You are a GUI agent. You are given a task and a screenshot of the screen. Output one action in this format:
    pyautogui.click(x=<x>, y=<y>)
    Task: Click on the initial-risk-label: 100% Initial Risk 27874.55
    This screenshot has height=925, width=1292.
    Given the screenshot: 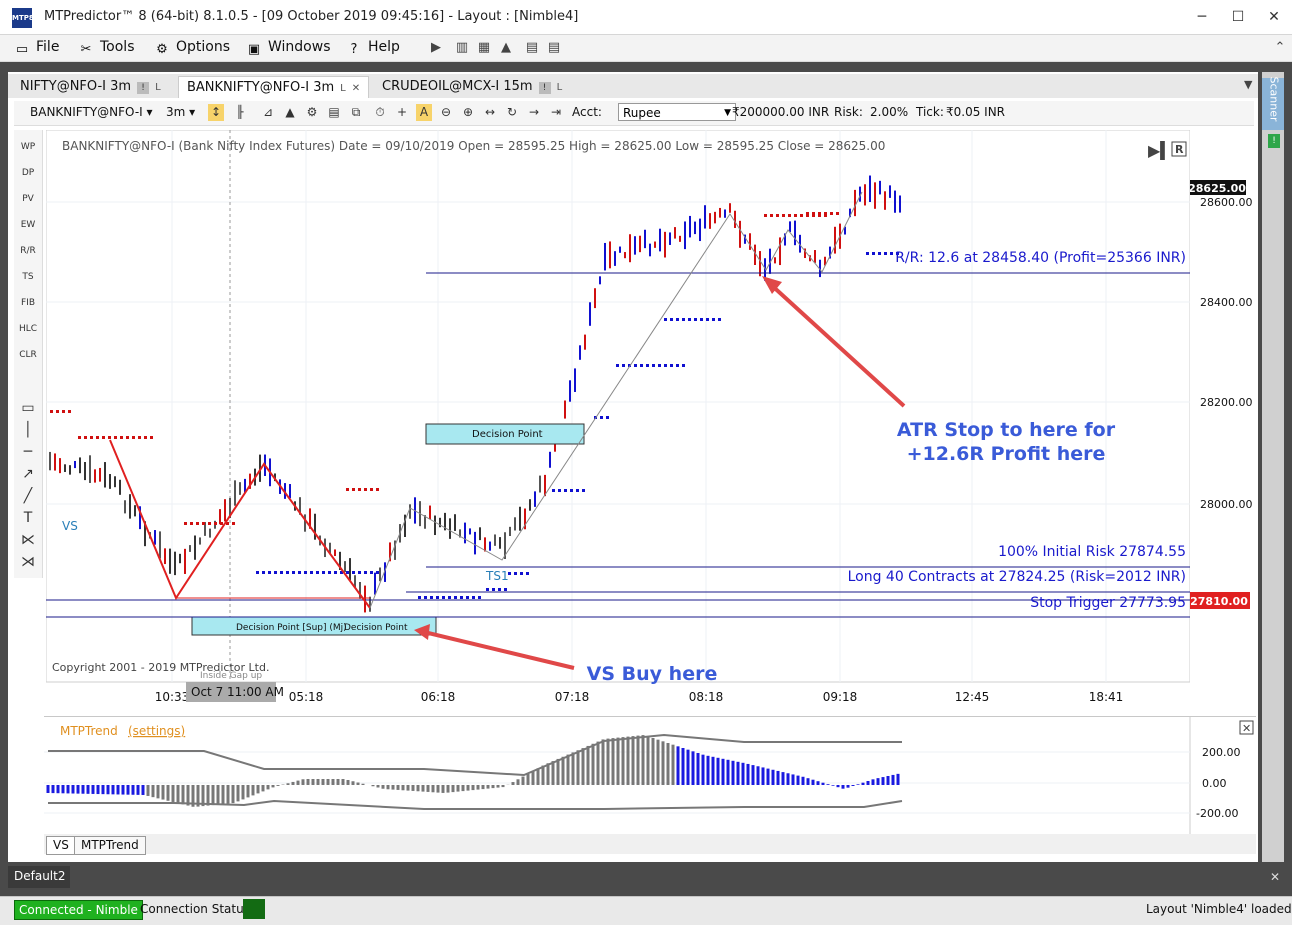 What is the action you would take?
    pyautogui.click(x=1092, y=552)
    